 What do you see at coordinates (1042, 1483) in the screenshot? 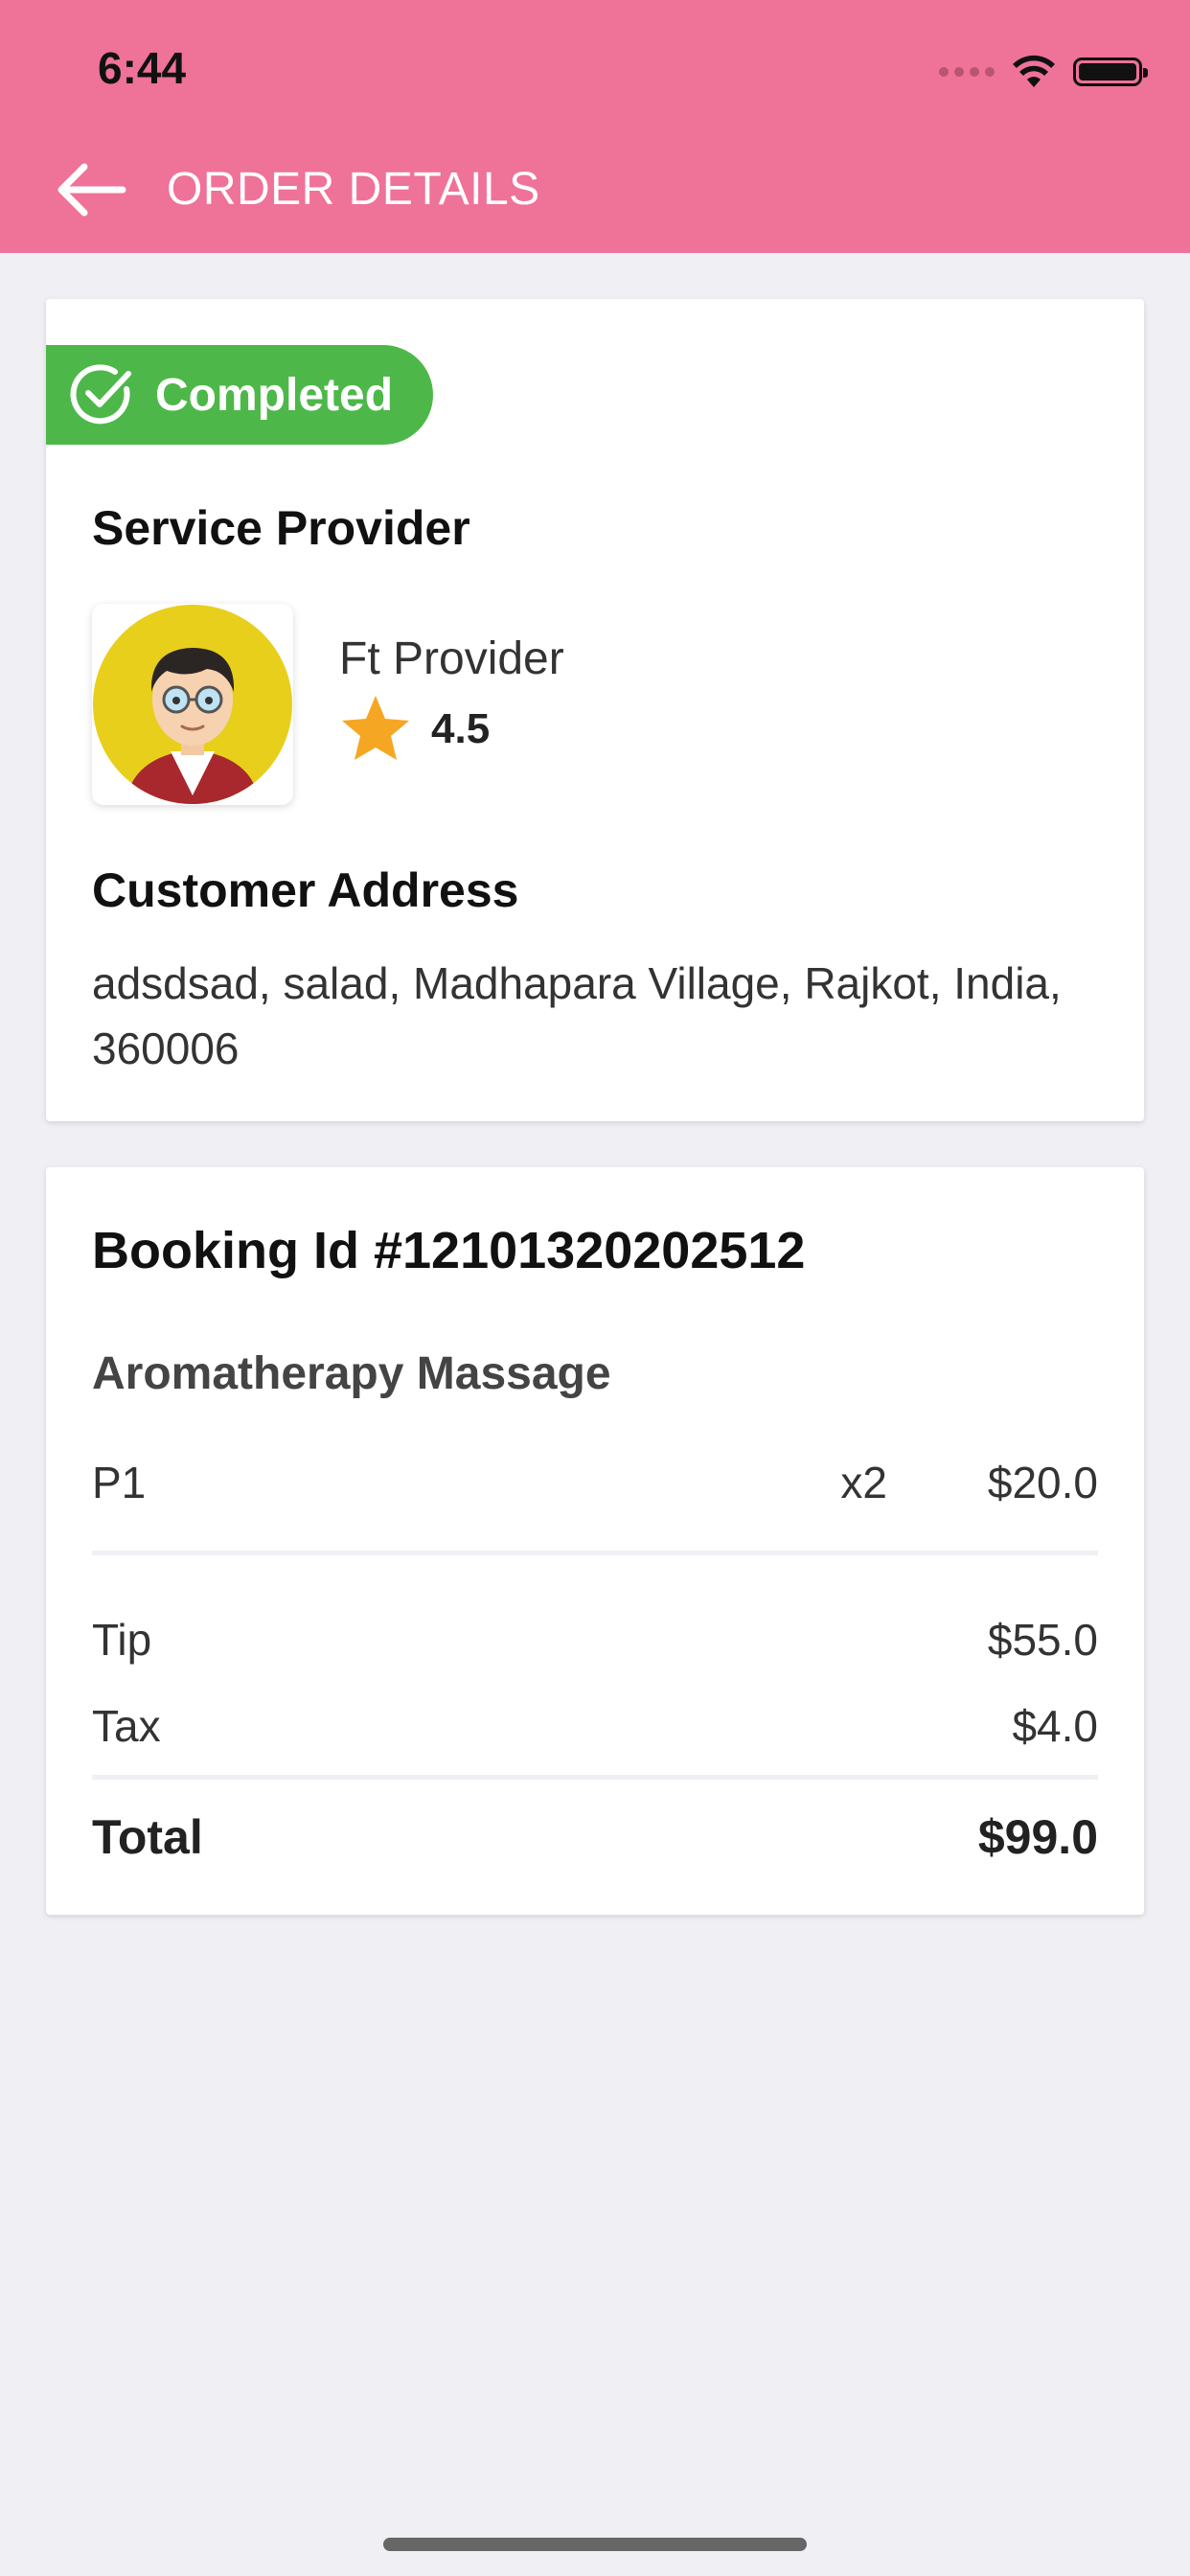
I see `item-price: $20.0` at bounding box center [1042, 1483].